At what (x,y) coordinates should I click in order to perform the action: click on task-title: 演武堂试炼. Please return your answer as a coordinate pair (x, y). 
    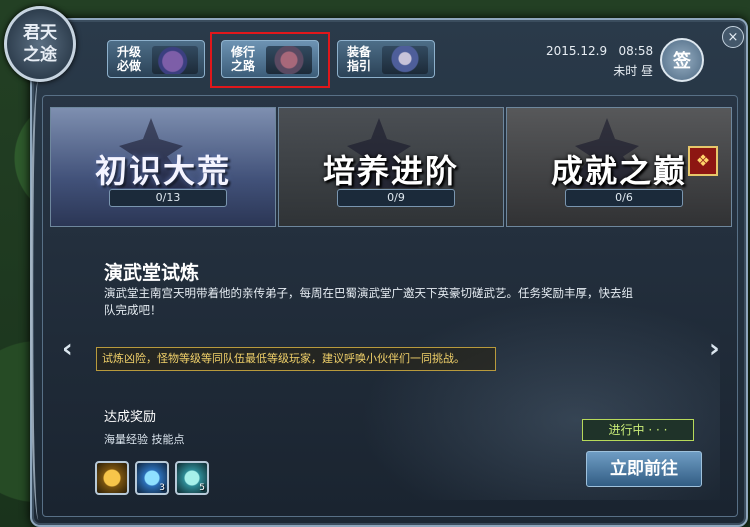
    Looking at the image, I should click on (152, 273).